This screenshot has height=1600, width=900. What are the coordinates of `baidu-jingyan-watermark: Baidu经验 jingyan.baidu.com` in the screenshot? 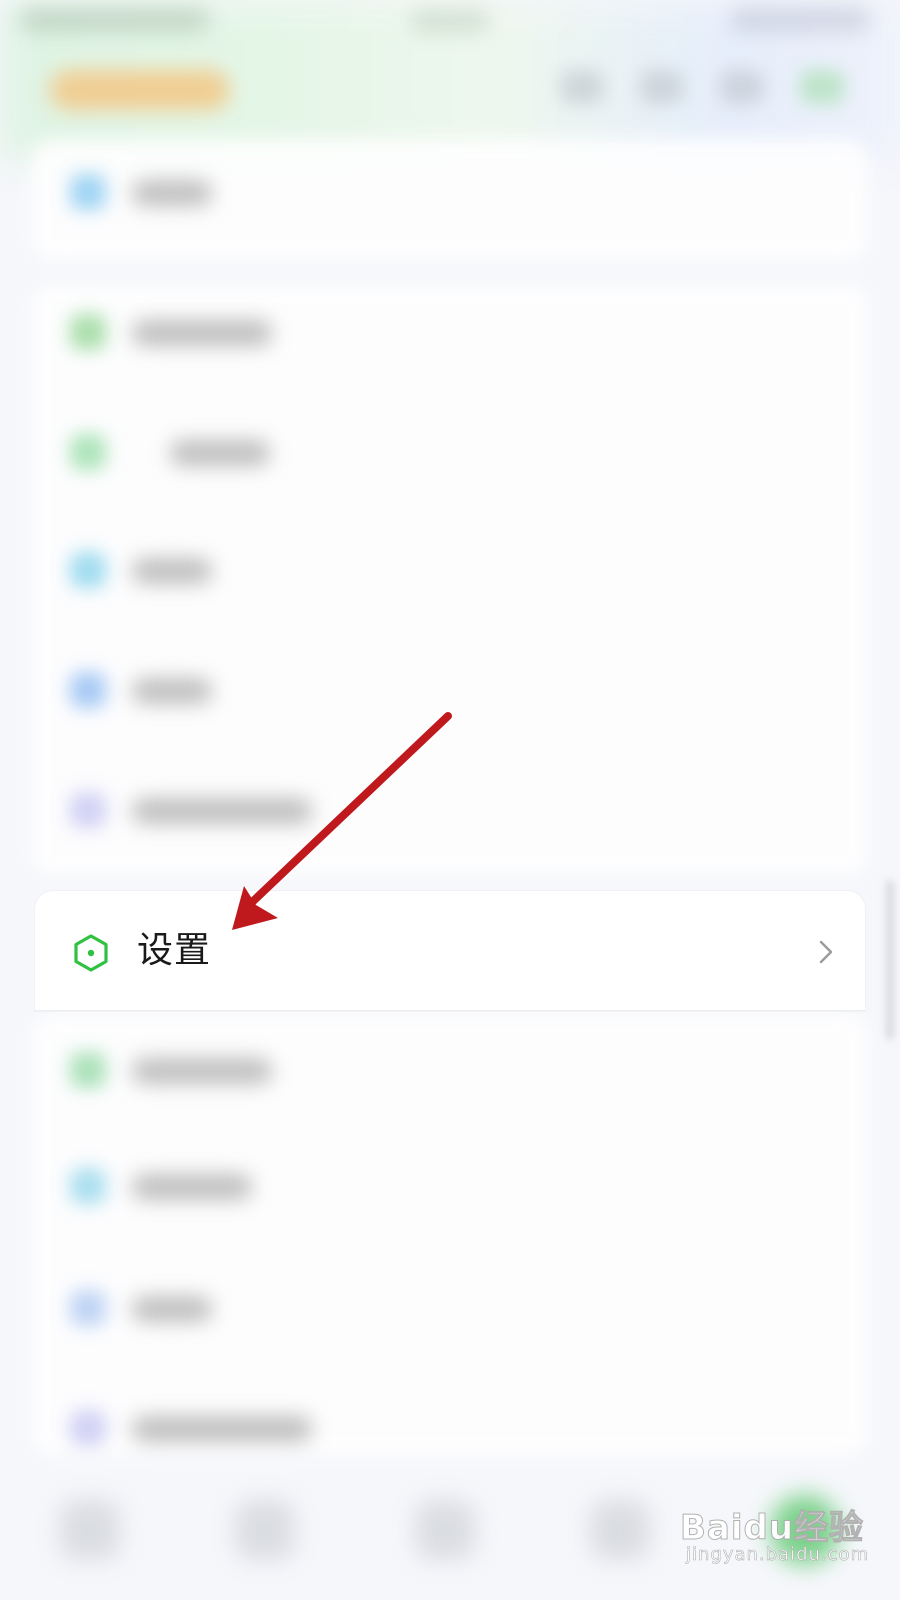 It's located at (774, 1540).